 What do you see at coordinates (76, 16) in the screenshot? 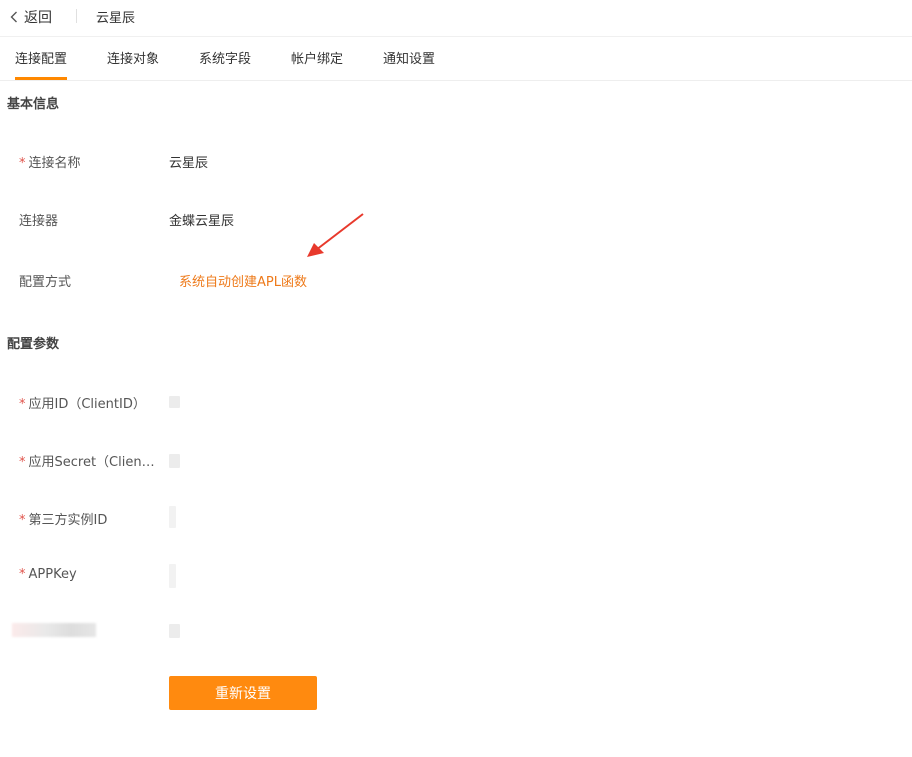
I see `header-divider` at bounding box center [76, 16].